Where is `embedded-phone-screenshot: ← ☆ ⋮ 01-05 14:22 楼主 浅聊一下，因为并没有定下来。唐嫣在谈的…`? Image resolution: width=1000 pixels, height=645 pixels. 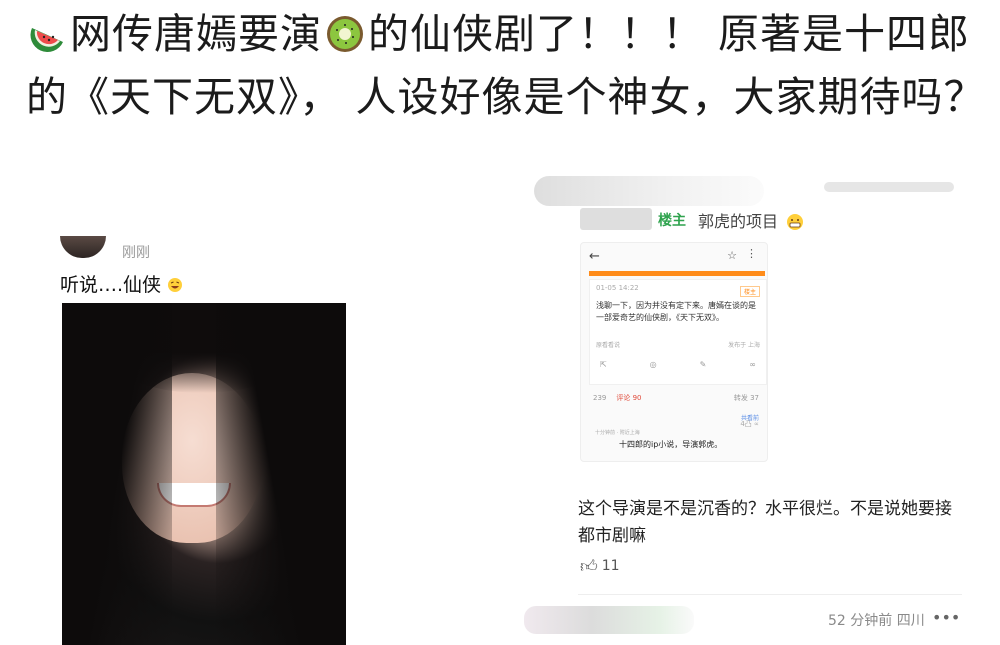 embedded-phone-screenshot: ← ☆ ⋮ 01-05 14:22 楼主 浅聊一下，因为并没有定下来。唐嫣在谈的… is located at coordinates (674, 352).